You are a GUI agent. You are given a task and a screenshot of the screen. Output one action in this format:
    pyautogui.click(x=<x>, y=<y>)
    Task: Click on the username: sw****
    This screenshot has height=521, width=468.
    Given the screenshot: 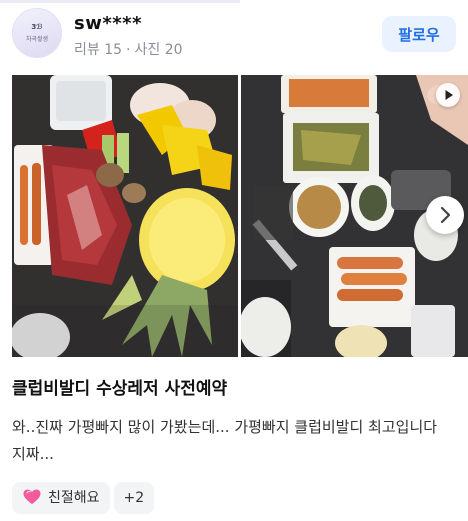 What is the action you would take?
    pyautogui.click(x=108, y=23)
    